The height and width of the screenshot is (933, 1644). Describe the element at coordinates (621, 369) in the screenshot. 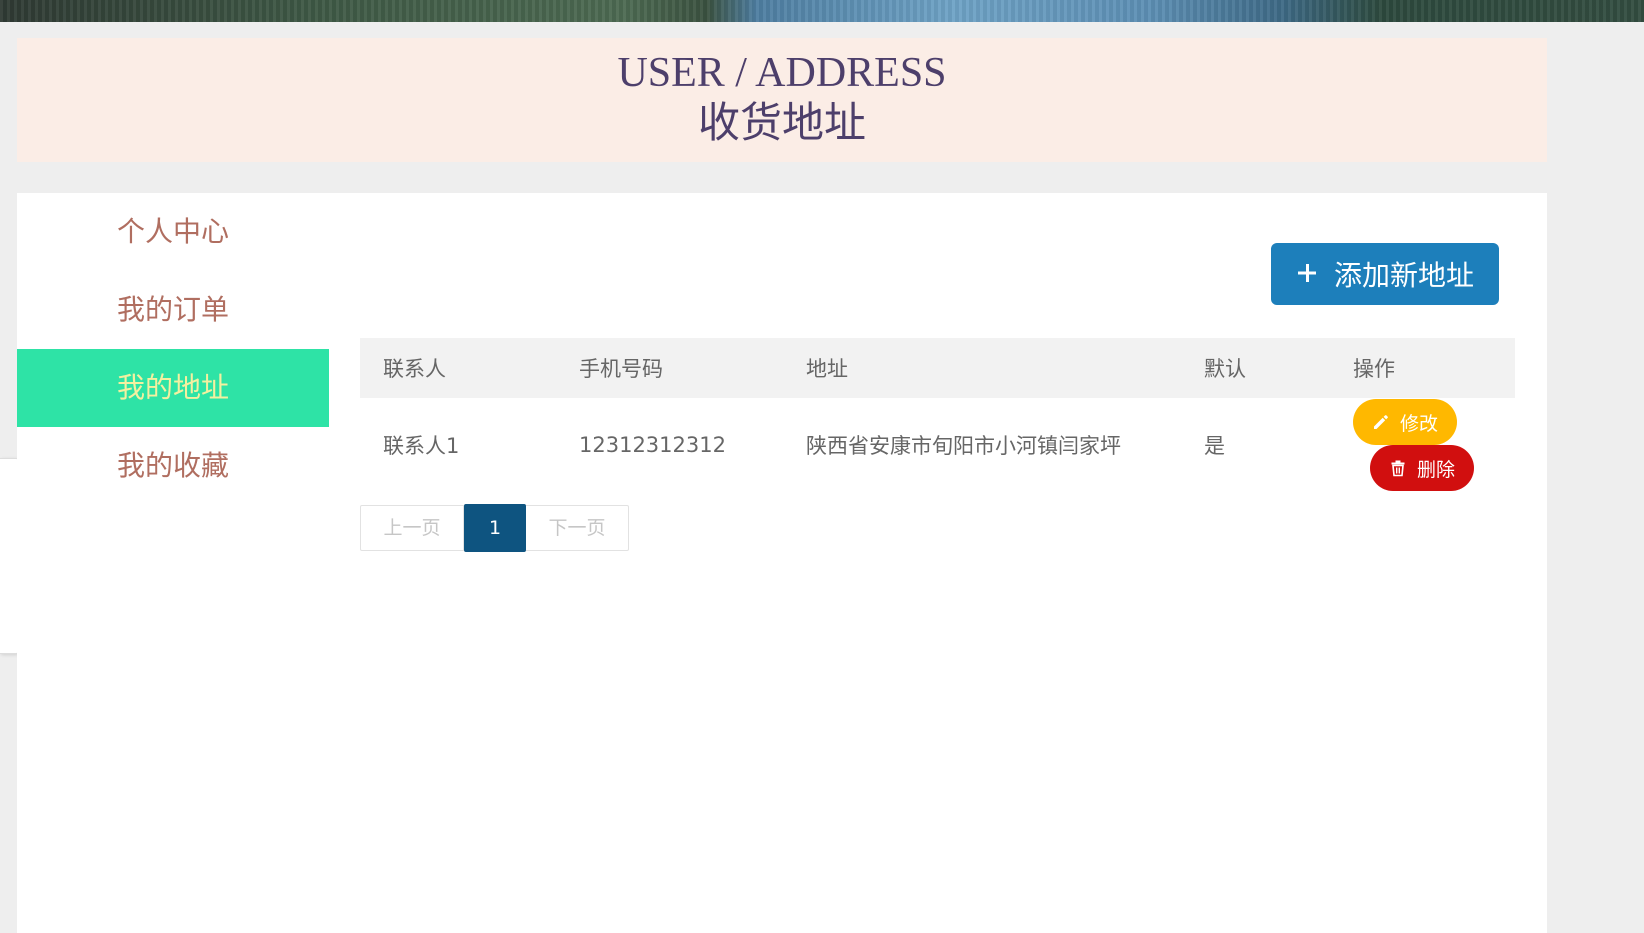

I see `header-phone: 手机号码` at that location.